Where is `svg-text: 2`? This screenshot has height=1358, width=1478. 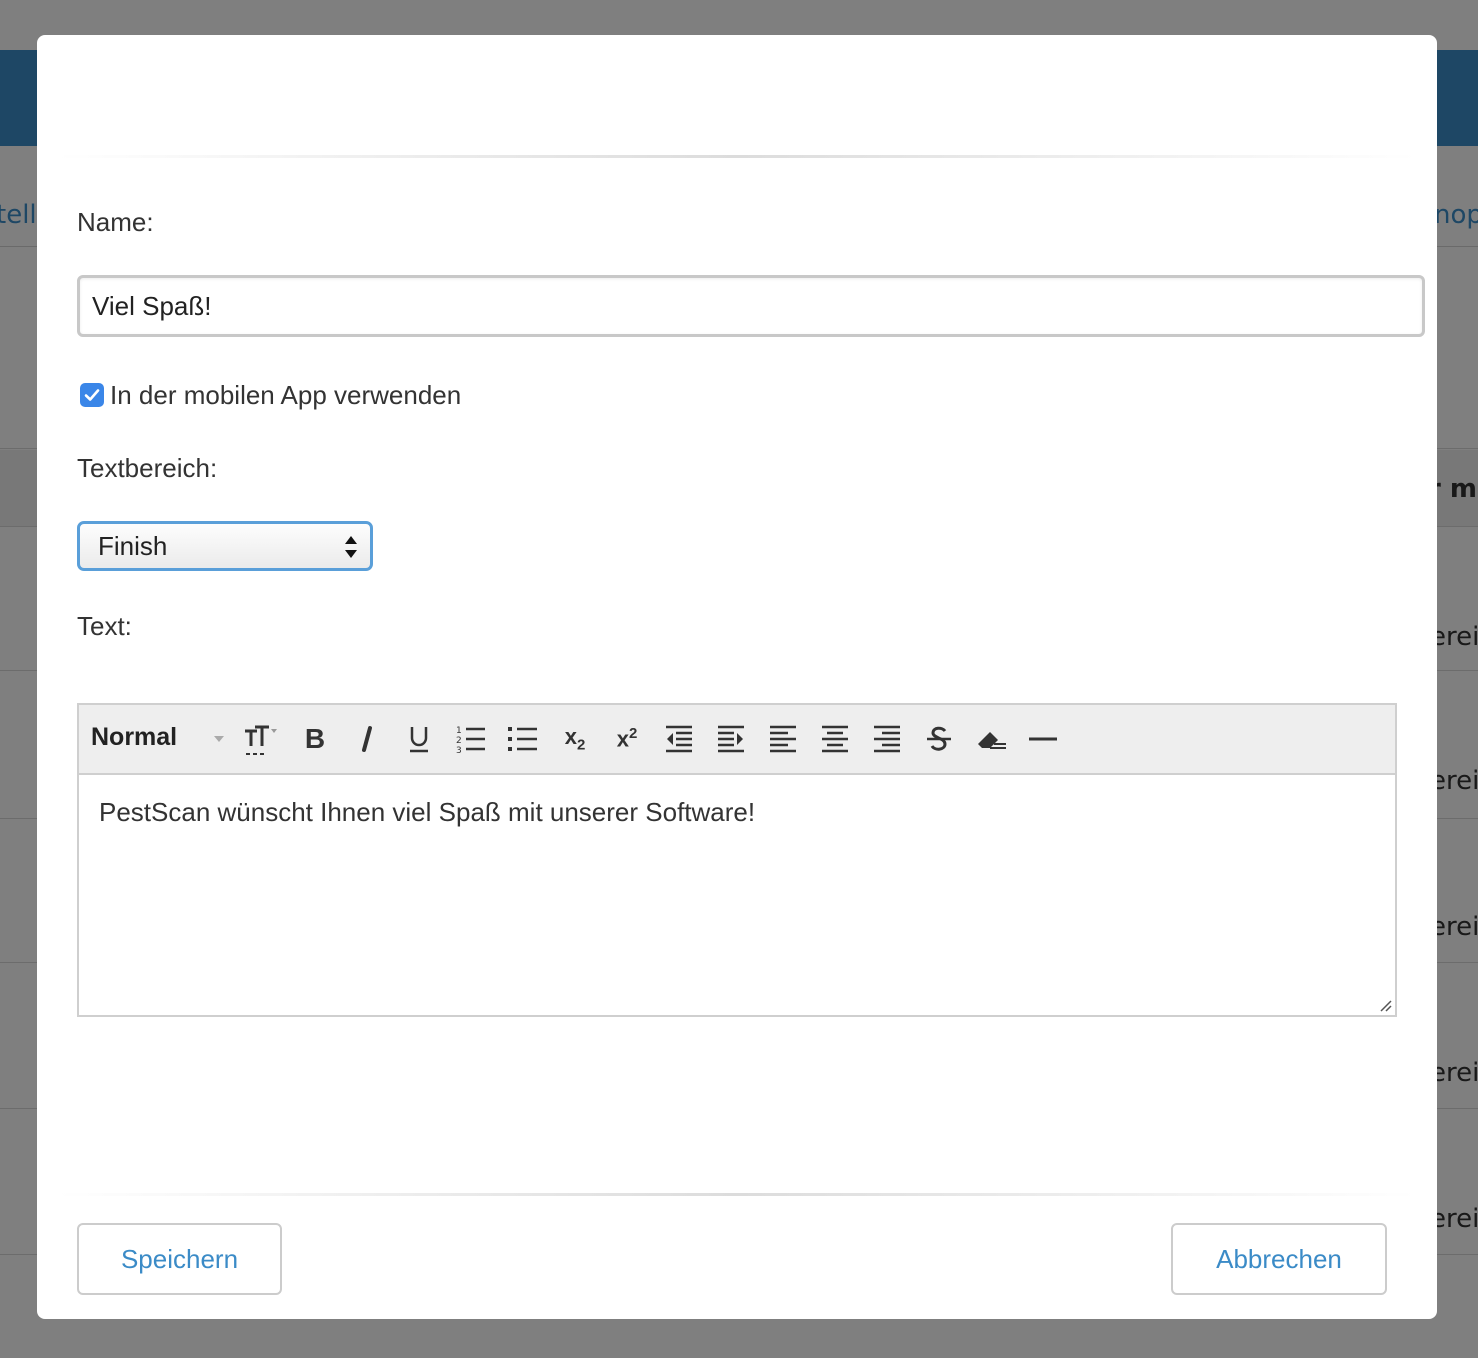 svg-text: 2 is located at coordinates (459, 741).